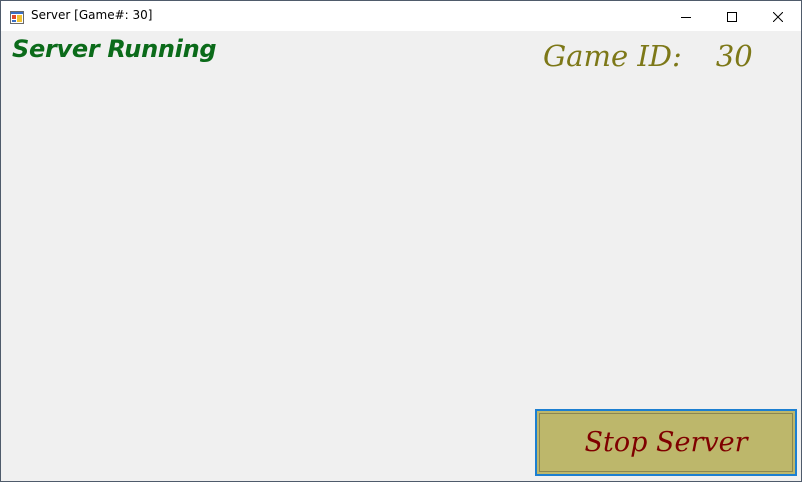  I want to click on game-id-display: Game ID: 30, so click(648, 56).